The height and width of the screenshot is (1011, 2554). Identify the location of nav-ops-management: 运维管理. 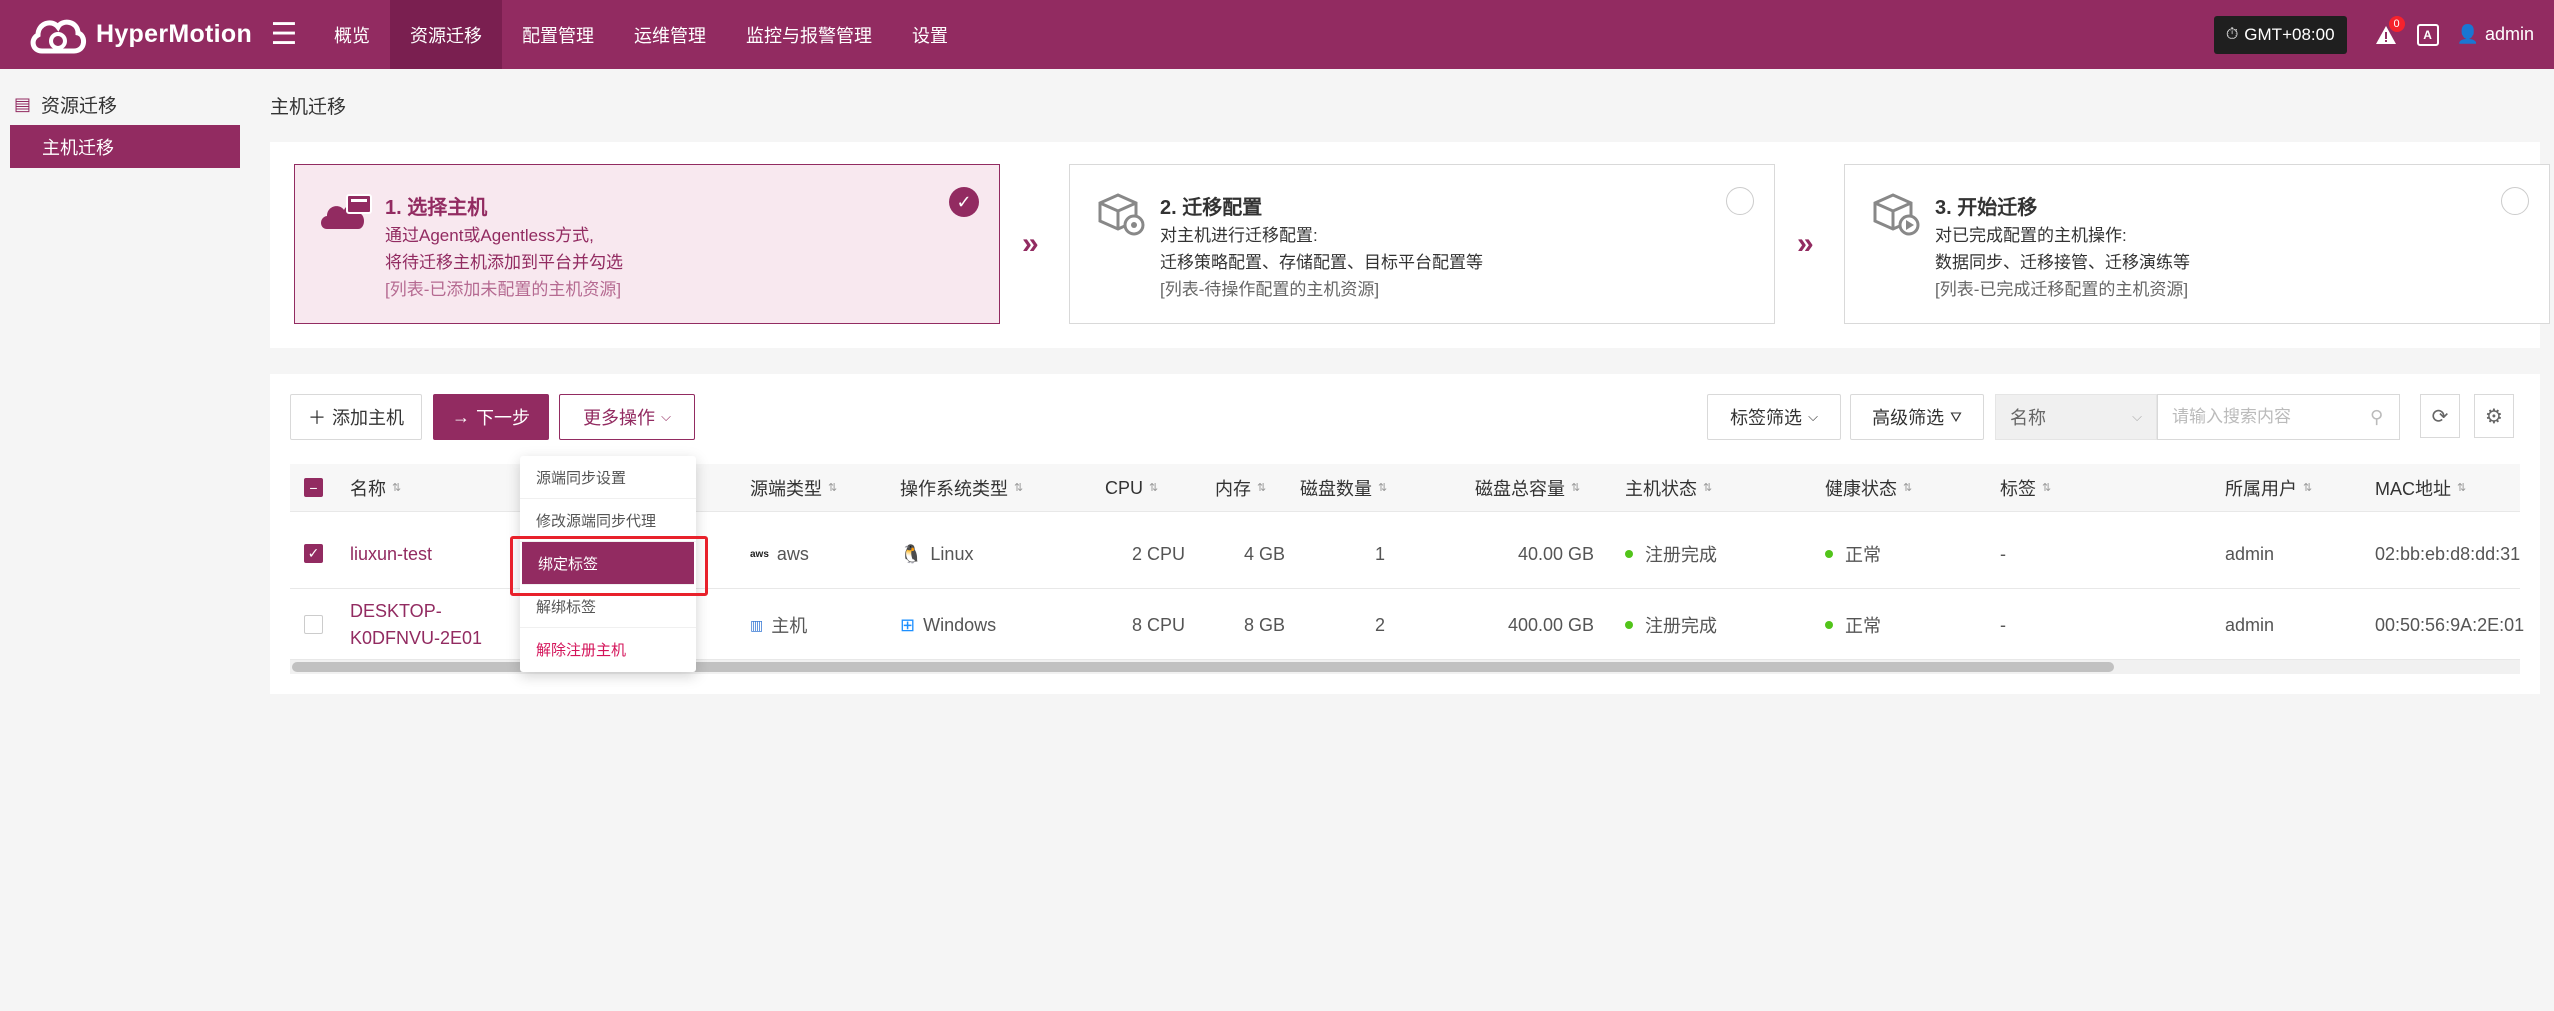
(670, 34).